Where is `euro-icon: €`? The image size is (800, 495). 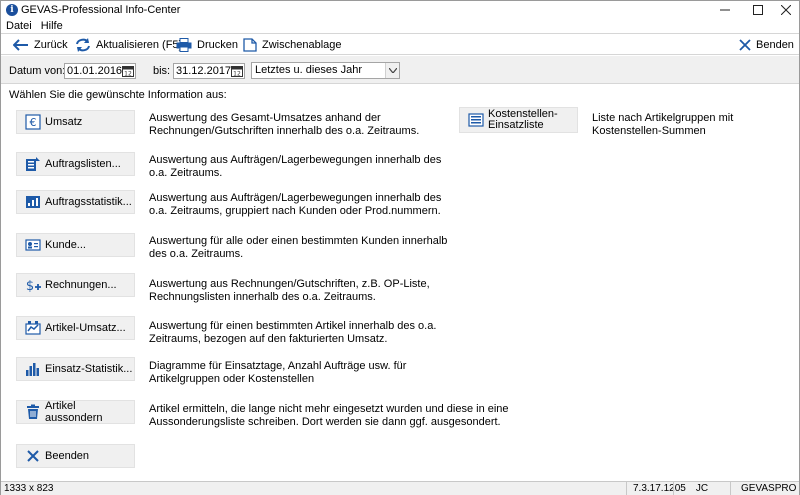
euro-icon: € is located at coordinates (33, 122).